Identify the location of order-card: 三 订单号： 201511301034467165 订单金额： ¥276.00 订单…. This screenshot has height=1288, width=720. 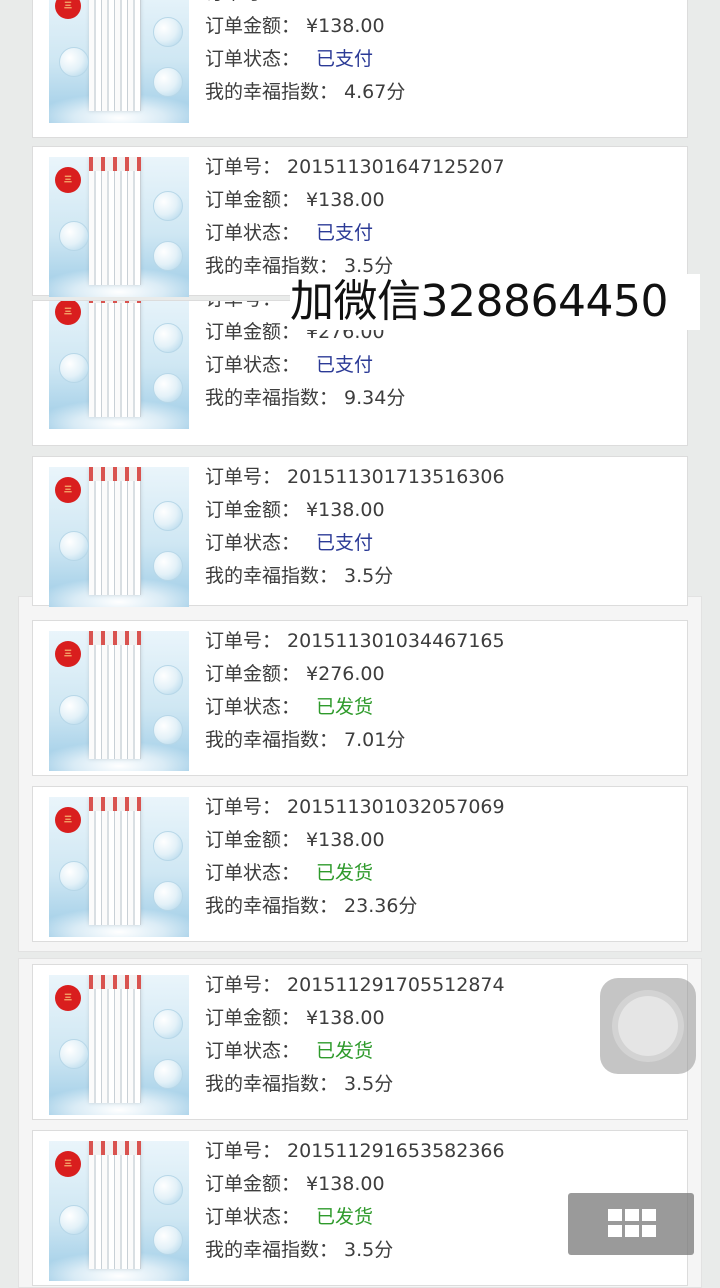
(360, 698).